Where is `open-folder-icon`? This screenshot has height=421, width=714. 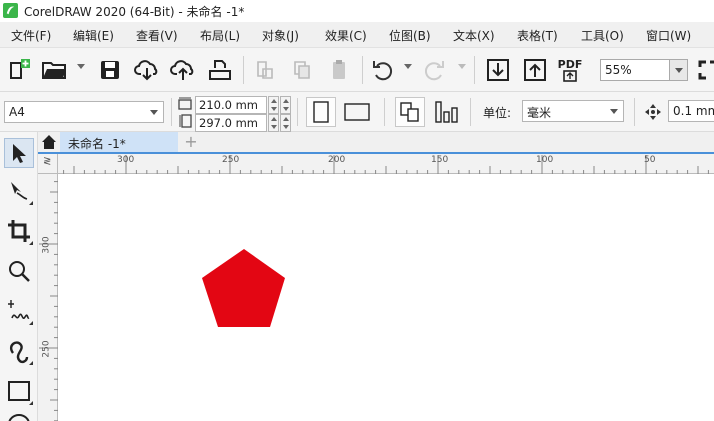 open-folder-icon is located at coordinates (54, 70).